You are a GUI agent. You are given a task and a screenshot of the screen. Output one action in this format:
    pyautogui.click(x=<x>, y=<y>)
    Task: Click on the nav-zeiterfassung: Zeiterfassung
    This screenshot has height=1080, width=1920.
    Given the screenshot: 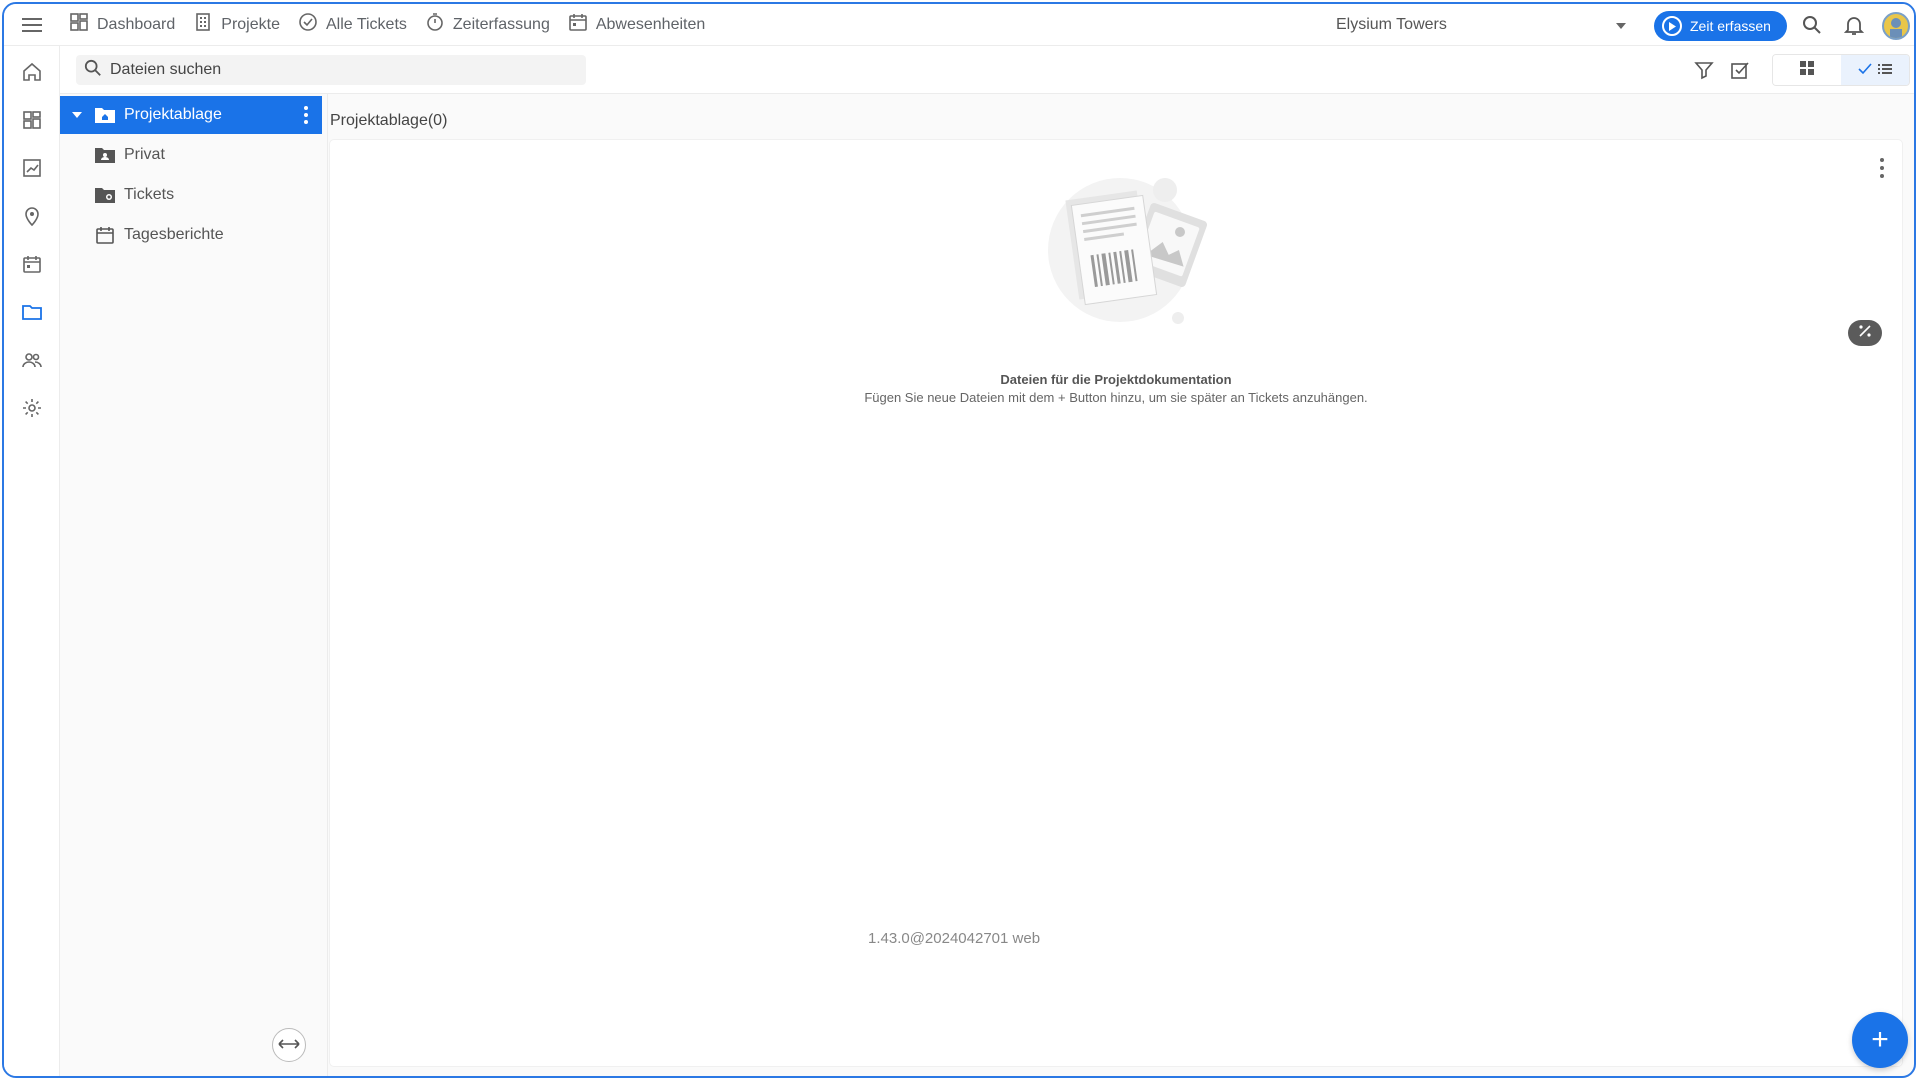 What is the action you would take?
    pyautogui.click(x=487, y=25)
    